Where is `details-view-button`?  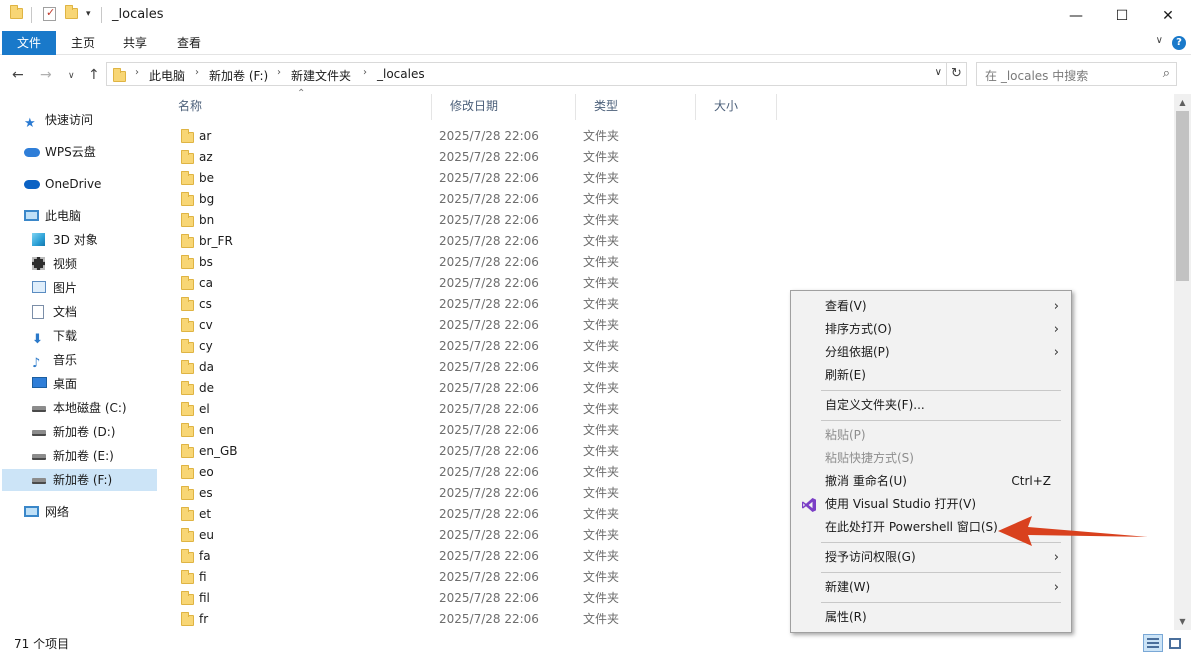
details-view-button is located at coordinates (1153, 643).